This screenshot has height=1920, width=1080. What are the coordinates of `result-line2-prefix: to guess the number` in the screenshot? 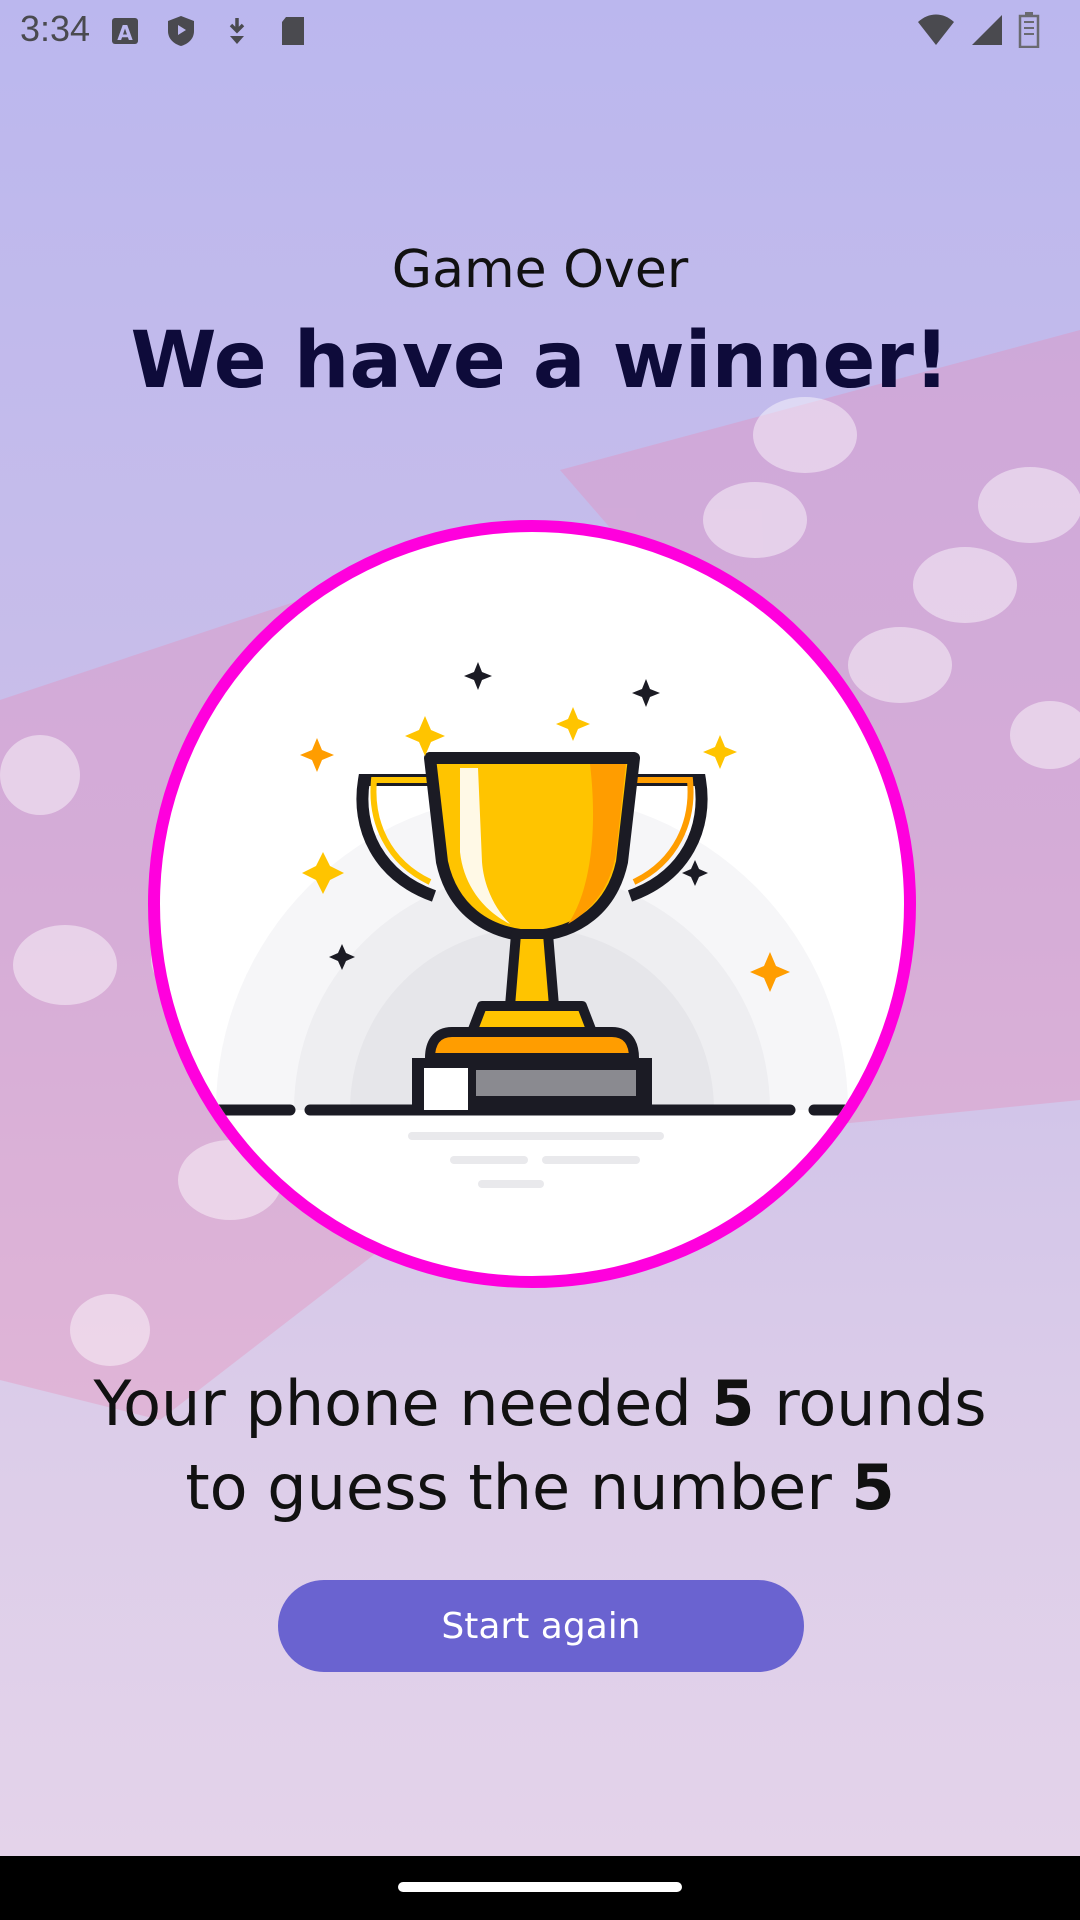 It's located at (518, 1487).